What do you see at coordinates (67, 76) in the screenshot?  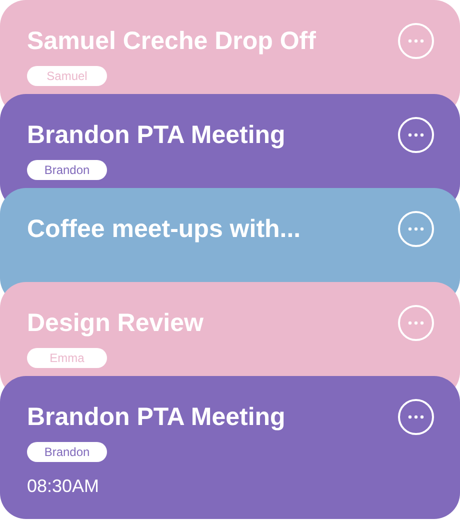 I see `person-tag: Samuel` at bounding box center [67, 76].